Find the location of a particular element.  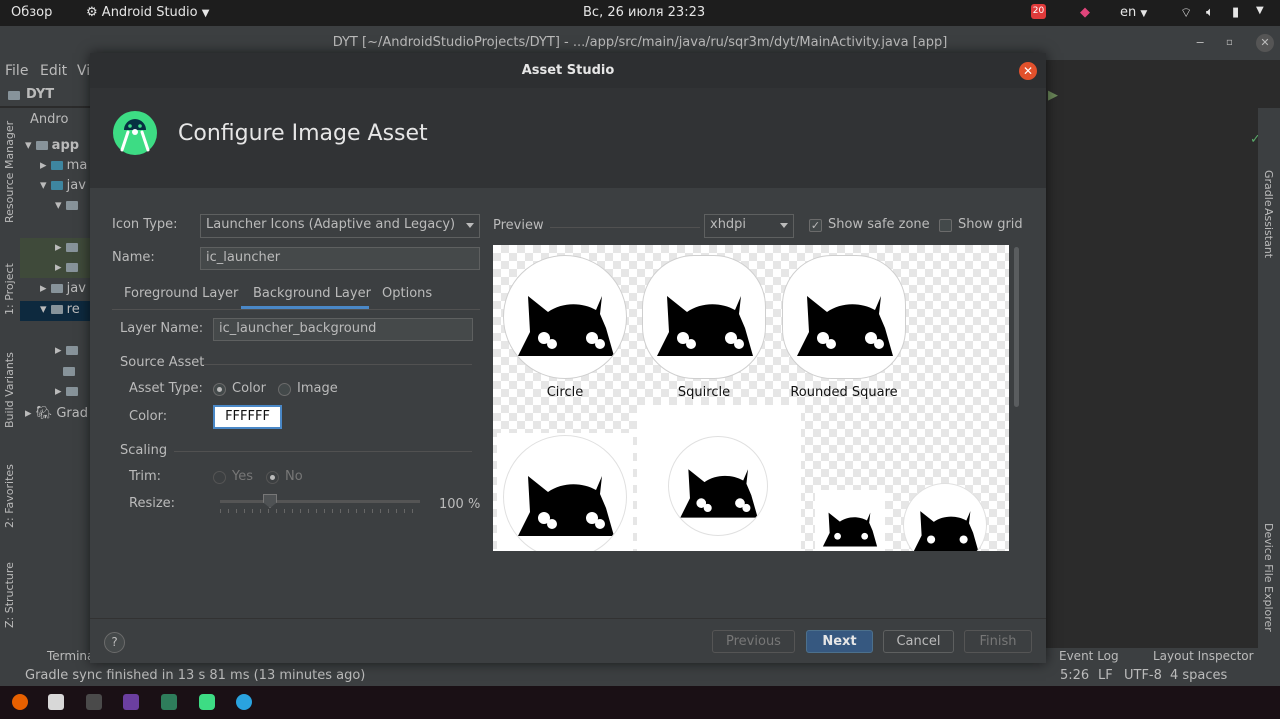

files-icon is located at coordinates (56, 702).